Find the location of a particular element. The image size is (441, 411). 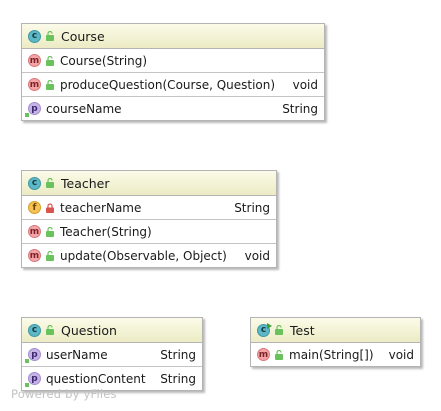

class-header: c Course is located at coordinates (173, 36).